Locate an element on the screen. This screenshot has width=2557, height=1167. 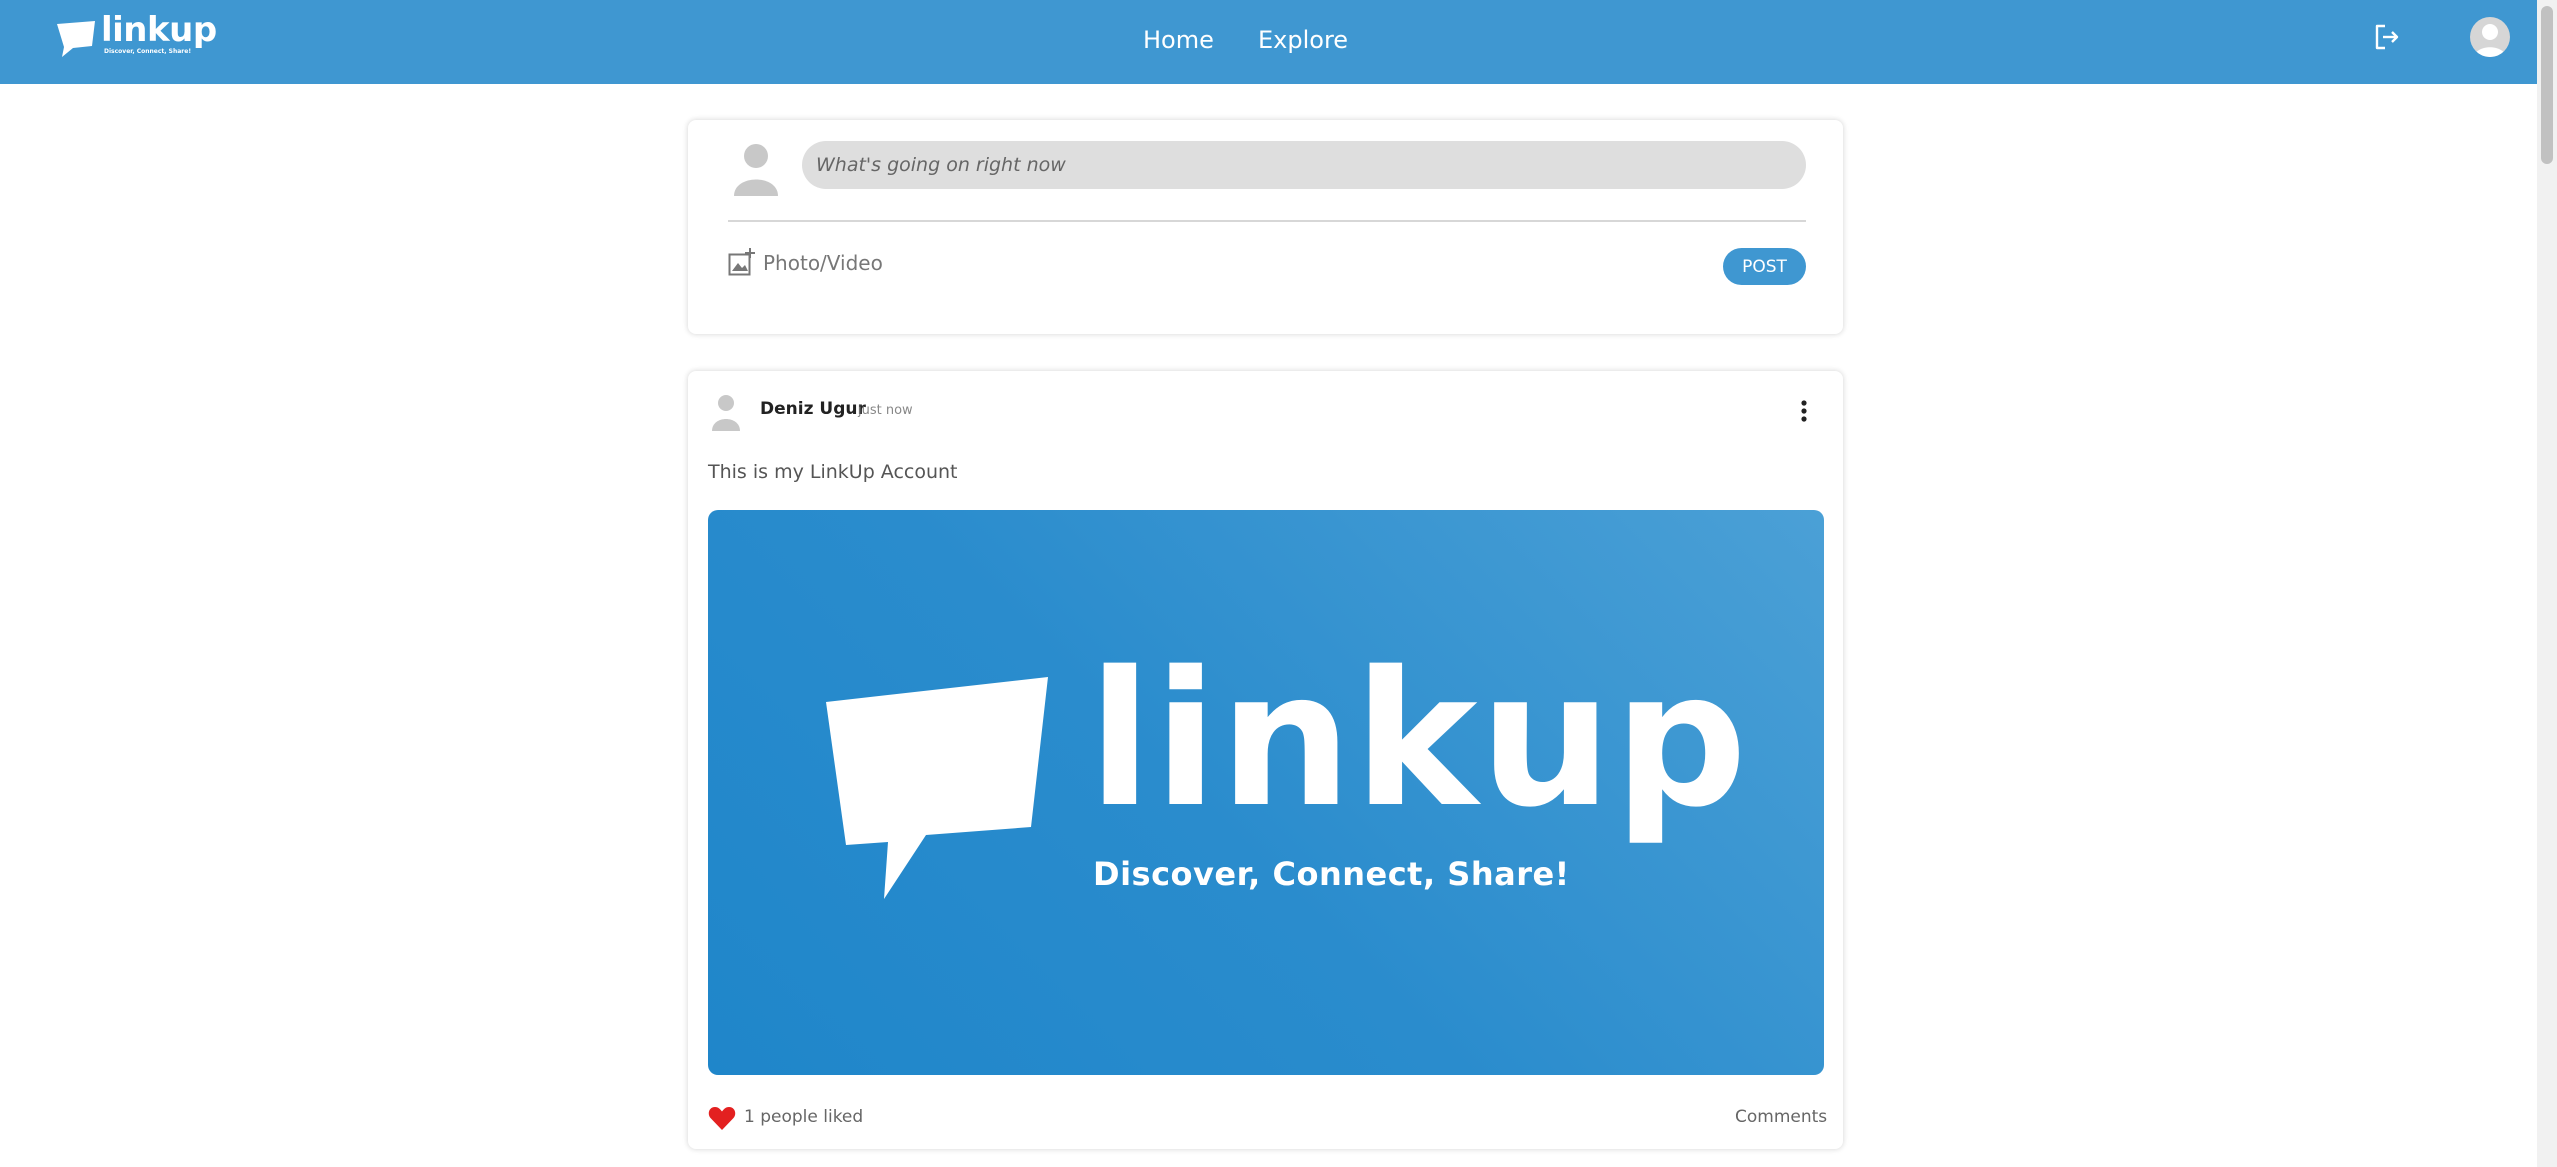
add-image-icon is located at coordinates (741, 262).